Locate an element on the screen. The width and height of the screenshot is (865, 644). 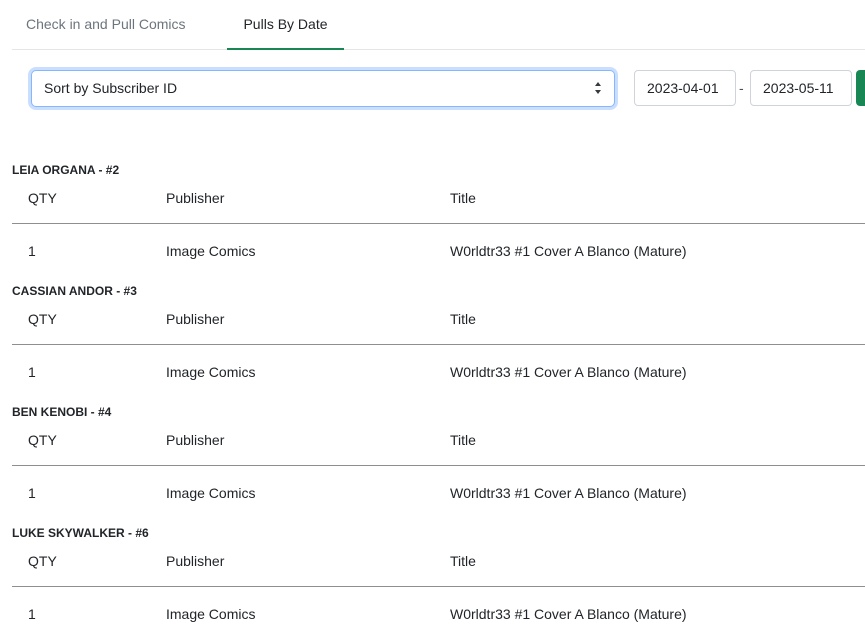
subscriber-name: CASSIAN ANDOR - #3 is located at coordinates (74, 291).